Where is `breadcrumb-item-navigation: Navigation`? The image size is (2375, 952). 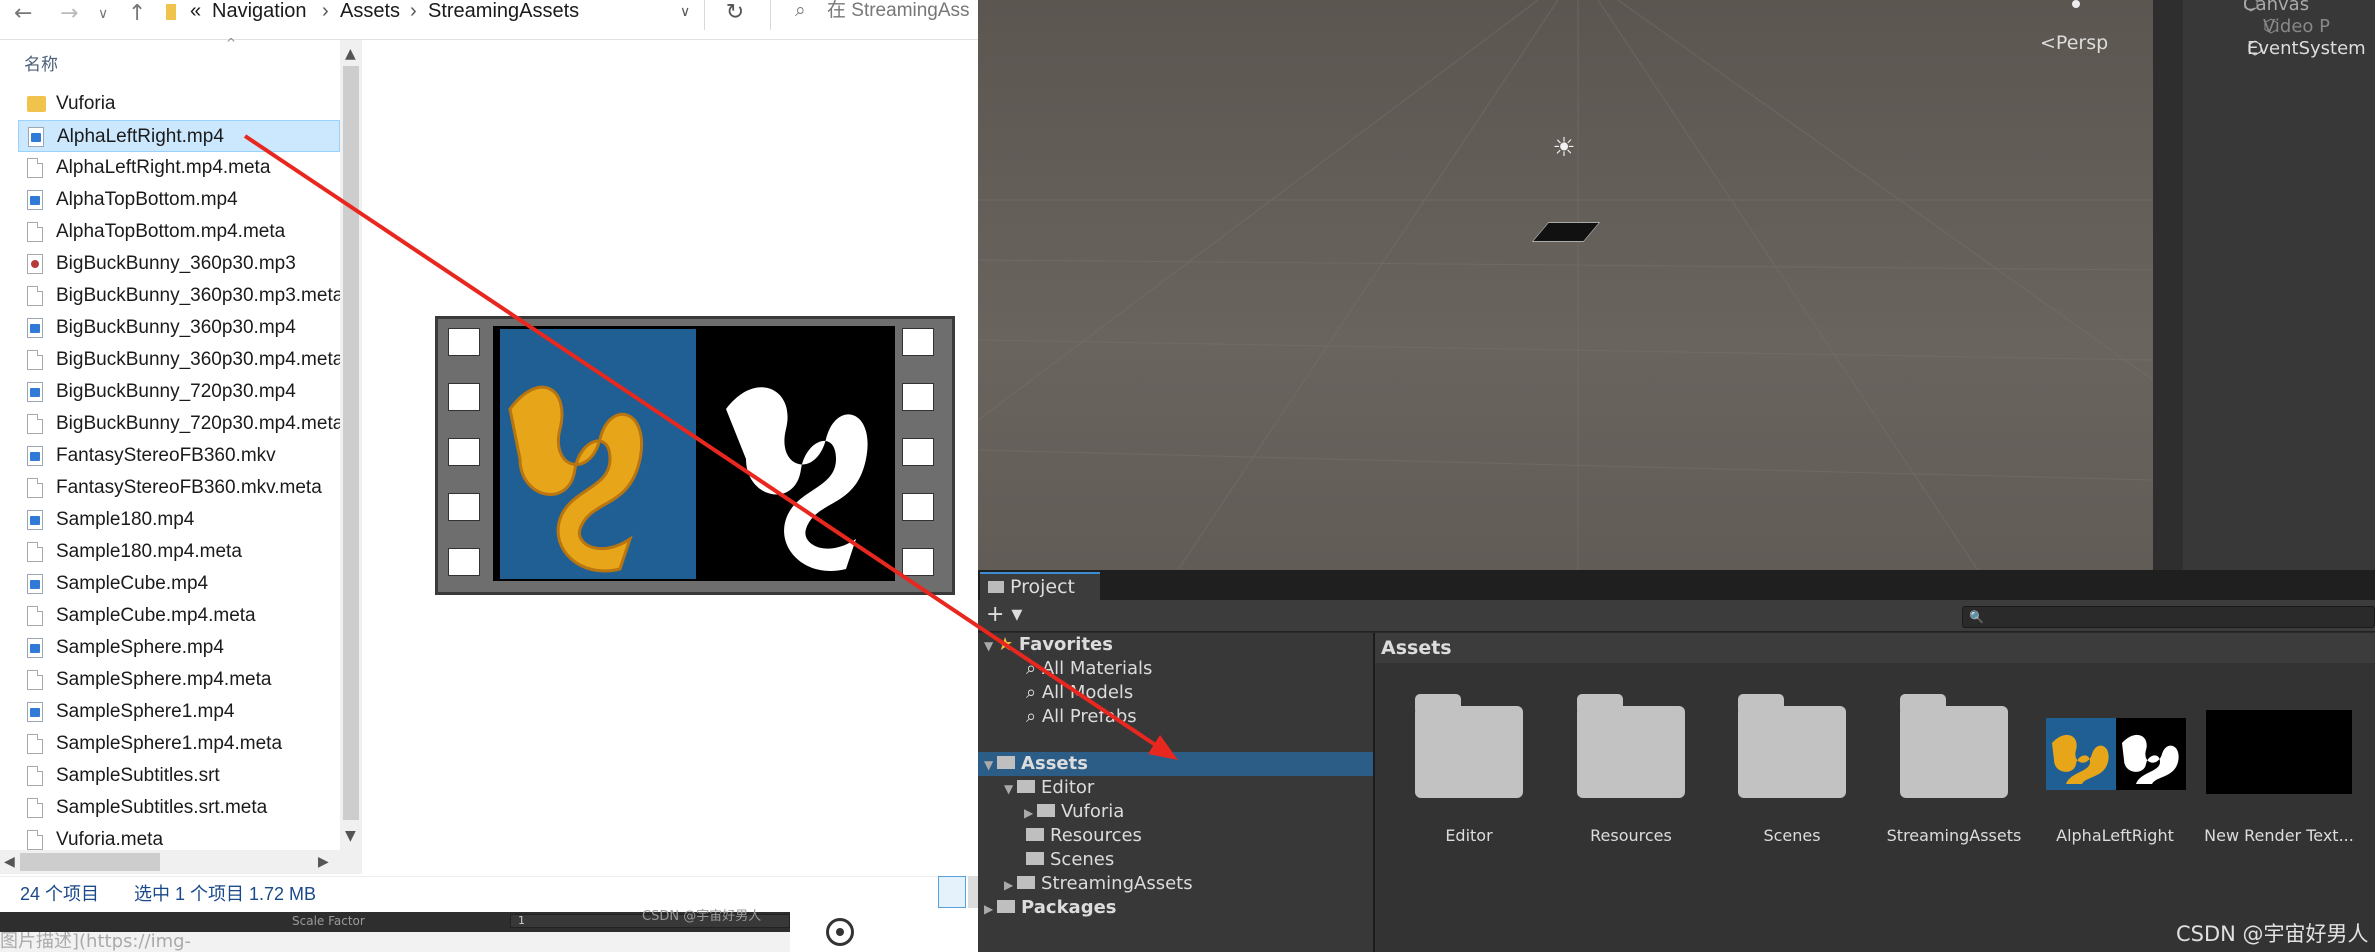
breadcrumb-item-navigation: Navigation is located at coordinates (259, 11).